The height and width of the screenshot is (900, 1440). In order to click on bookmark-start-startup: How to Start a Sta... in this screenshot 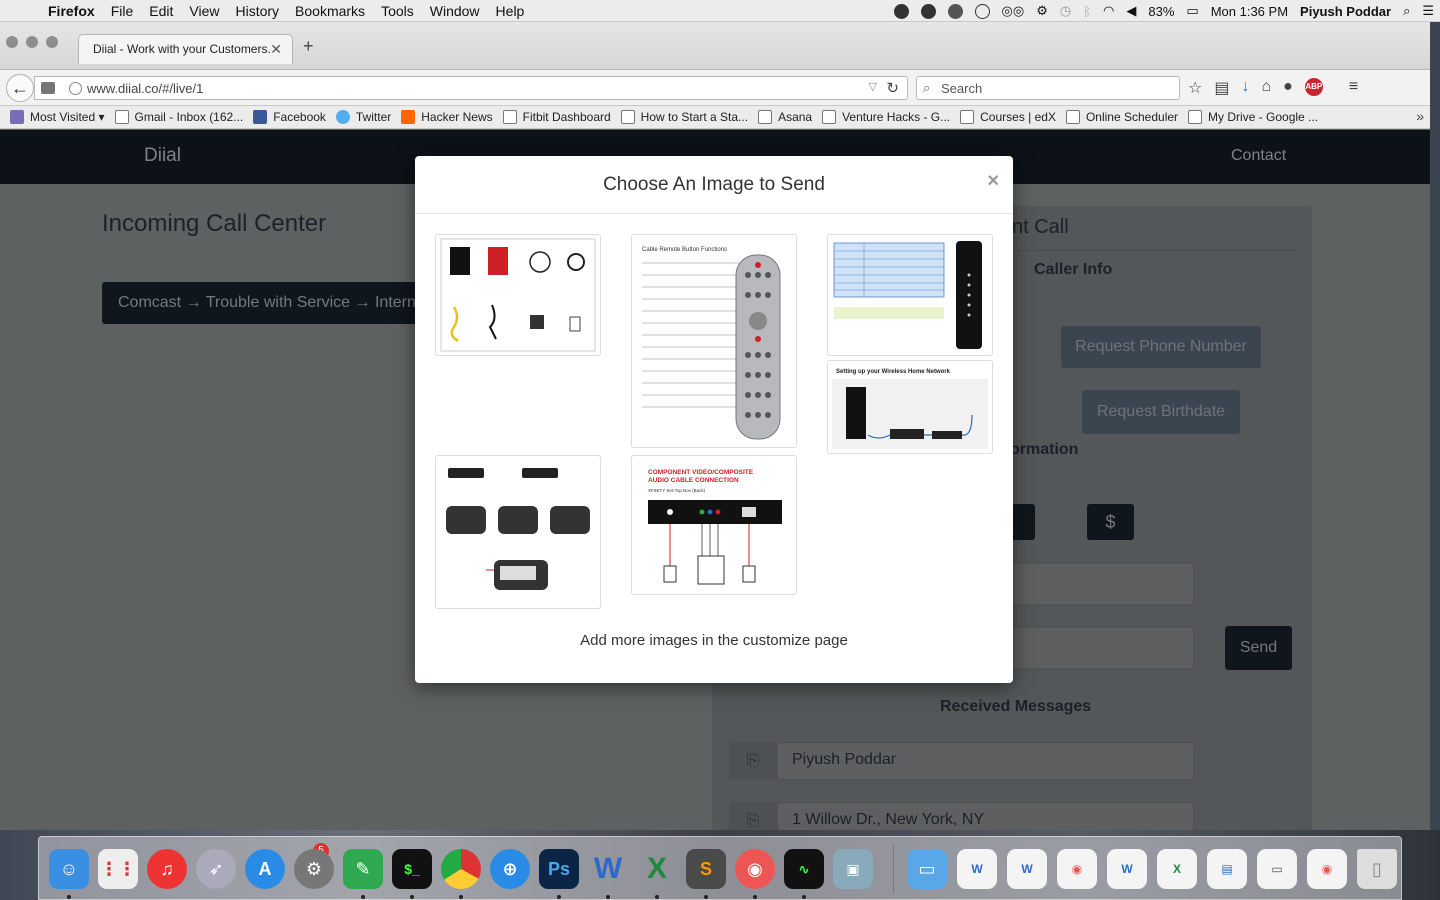, I will do `click(684, 117)`.